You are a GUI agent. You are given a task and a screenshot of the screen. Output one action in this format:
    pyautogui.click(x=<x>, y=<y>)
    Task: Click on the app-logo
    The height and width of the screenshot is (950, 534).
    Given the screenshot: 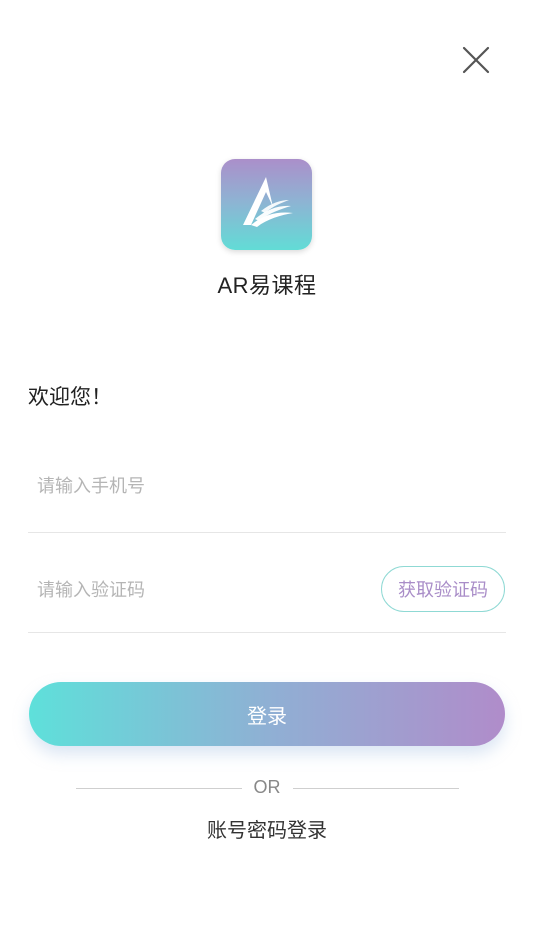 What is the action you would take?
    pyautogui.click(x=266, y=204)
    